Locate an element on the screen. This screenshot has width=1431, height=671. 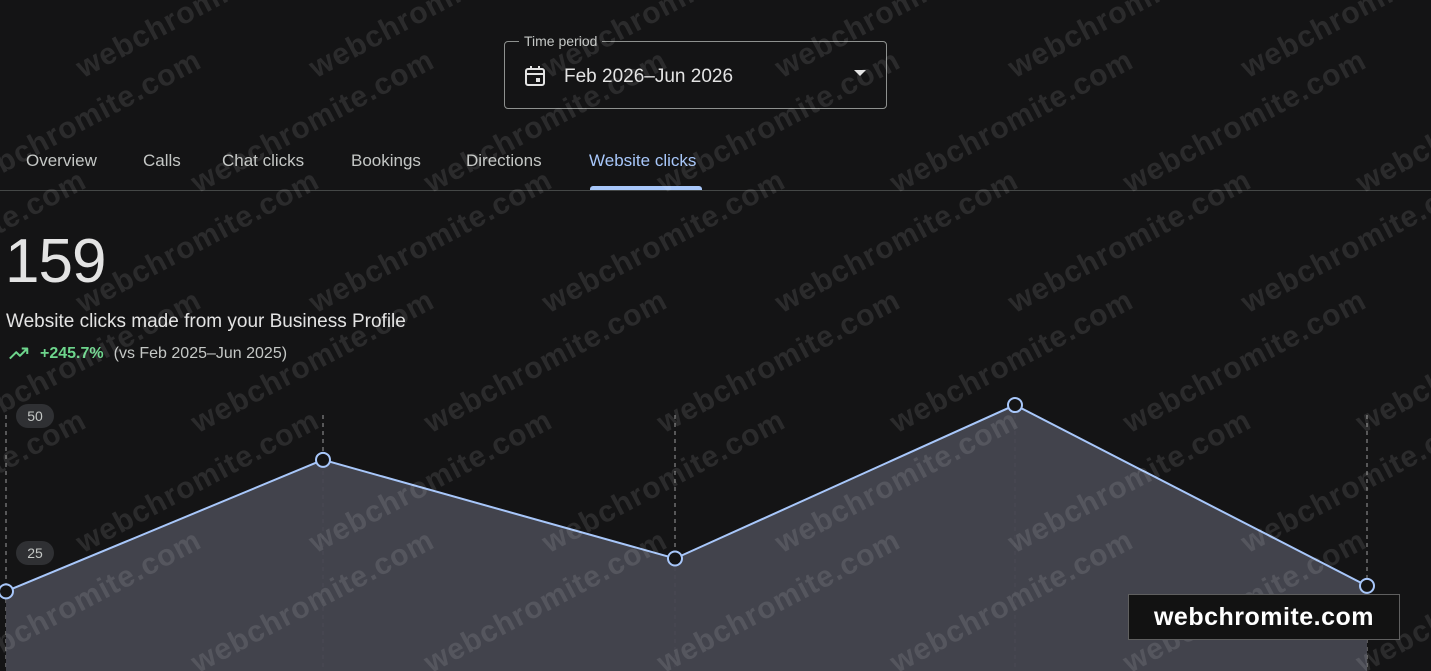
trend-comparison: (vs Feb 2025–Jun 2025) is located at coordinates (200, 353).